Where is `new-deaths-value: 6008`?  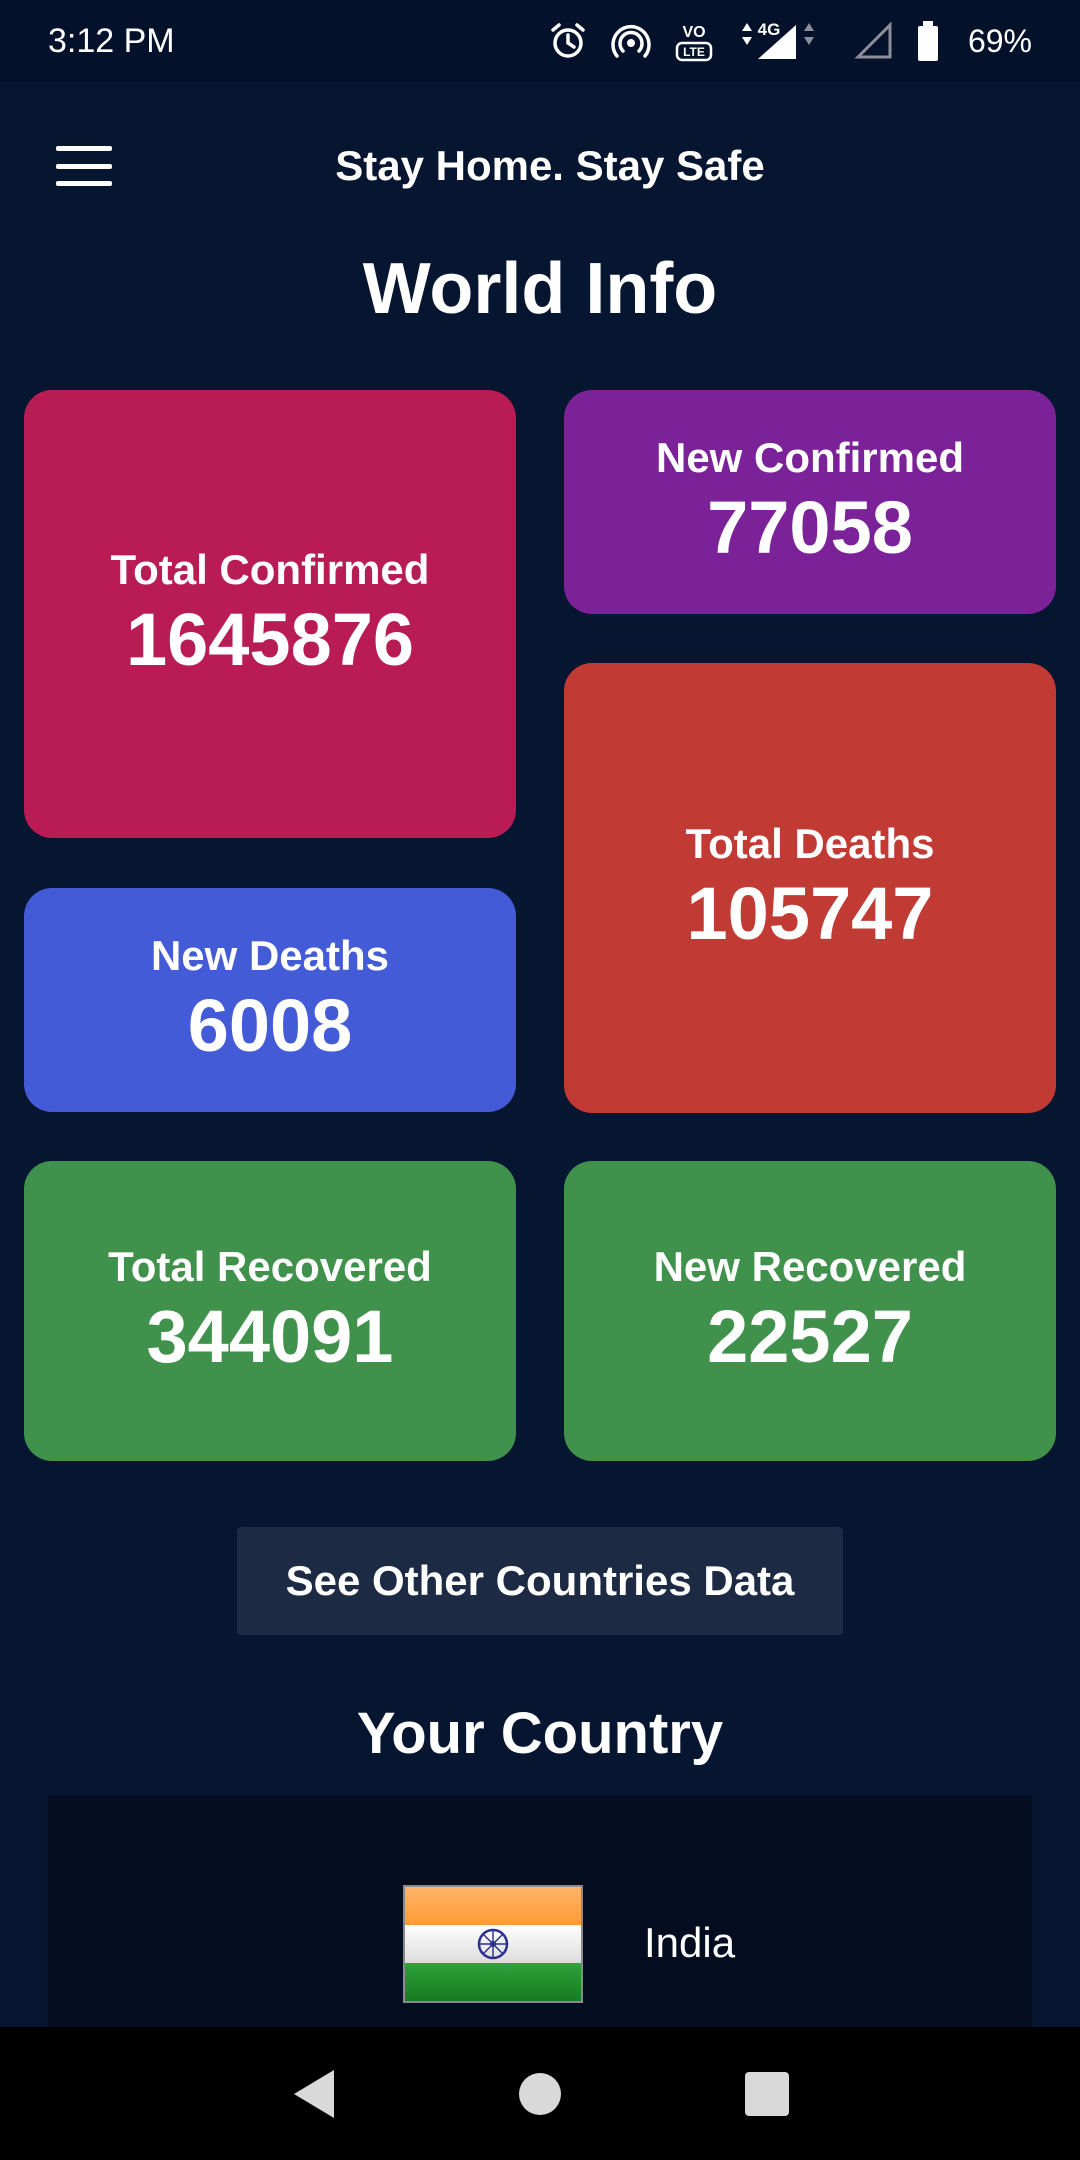 new-deaths-value: 6008 is located at coordinates (270, 1026).